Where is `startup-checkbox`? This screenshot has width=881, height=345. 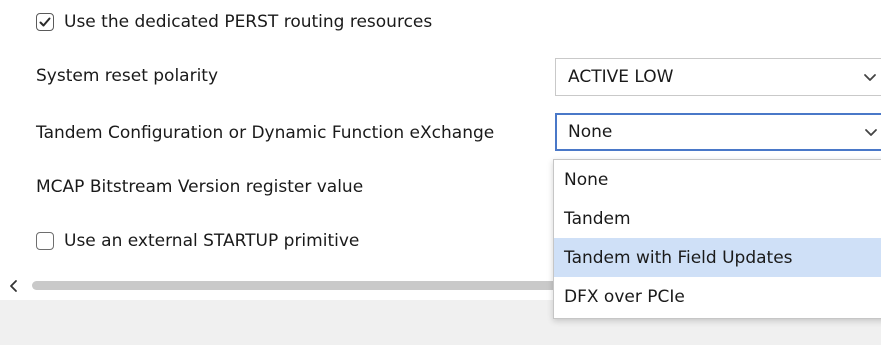 startup-checkbox is located at coordinates (45, 241).